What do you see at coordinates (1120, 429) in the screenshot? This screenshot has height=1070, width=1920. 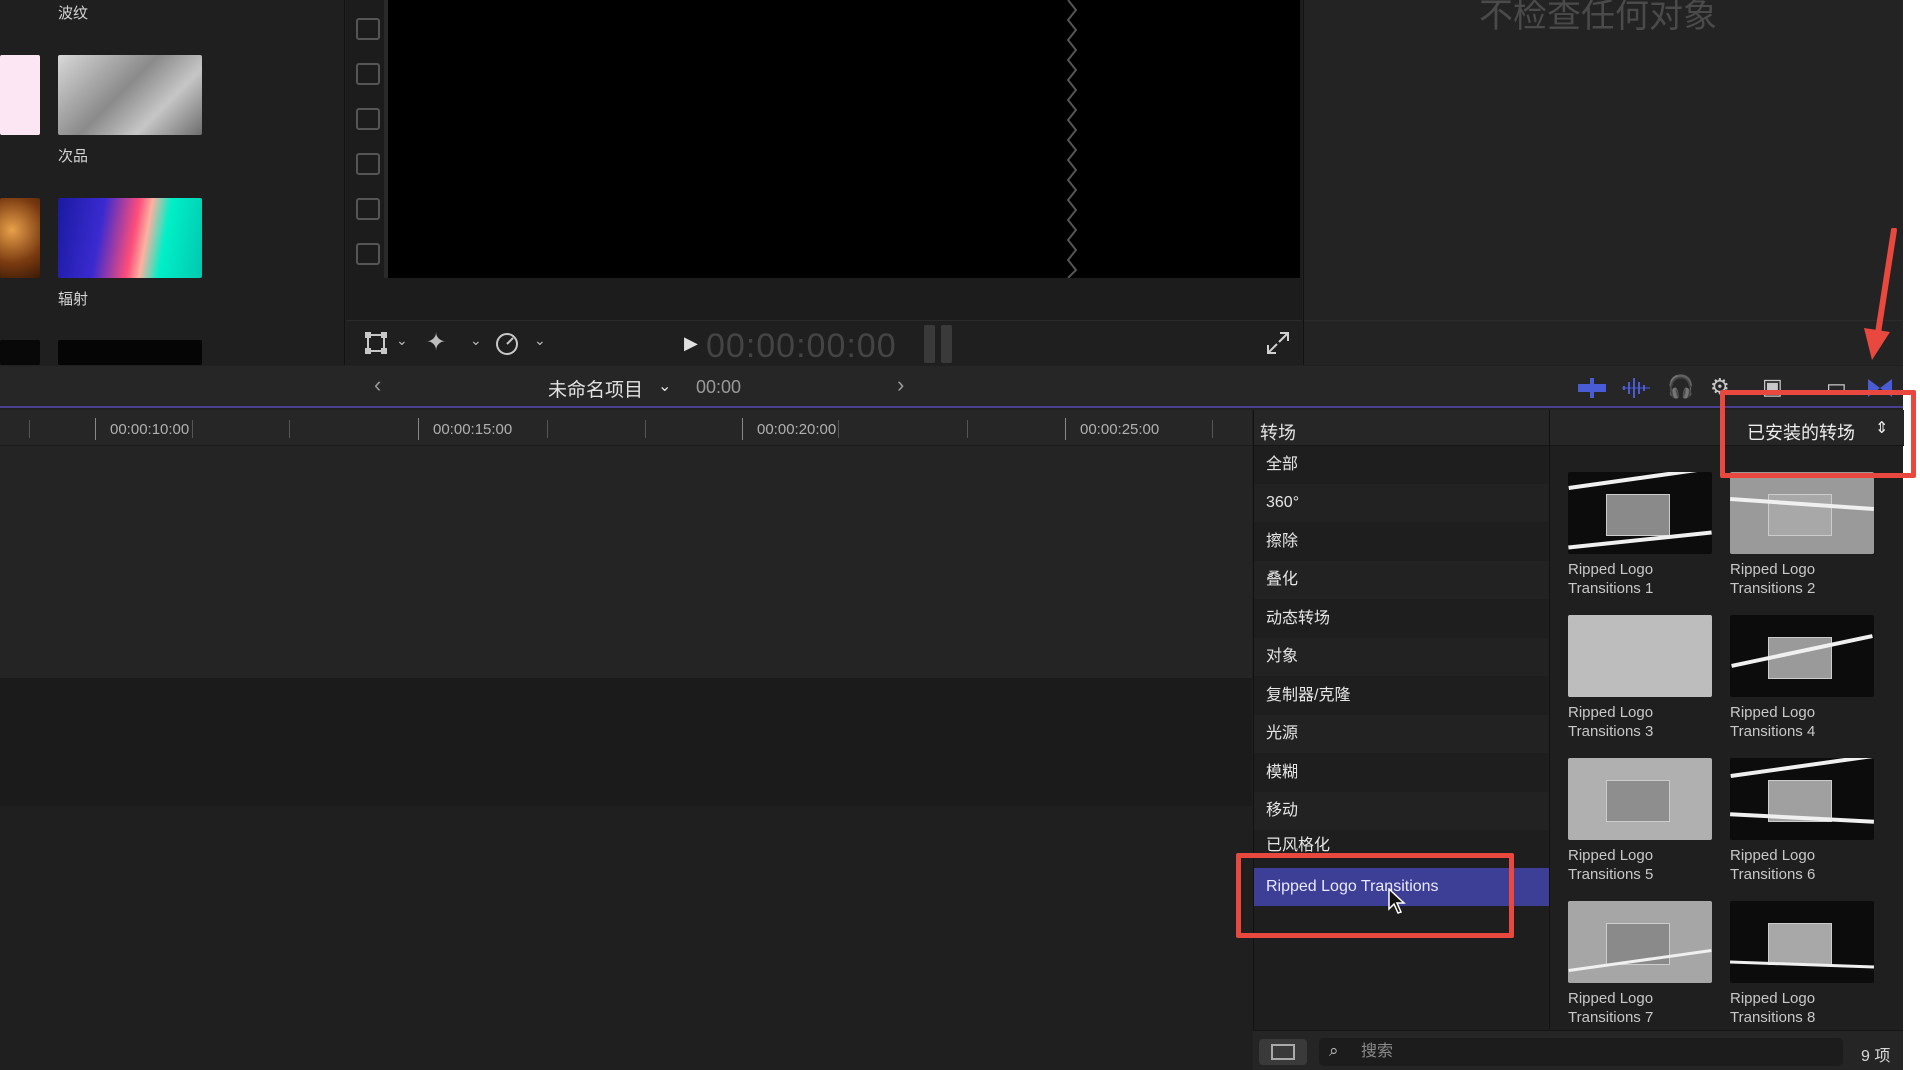 I see `ruler-label: 00:00:25:00` at bounding box center [1120, 429].